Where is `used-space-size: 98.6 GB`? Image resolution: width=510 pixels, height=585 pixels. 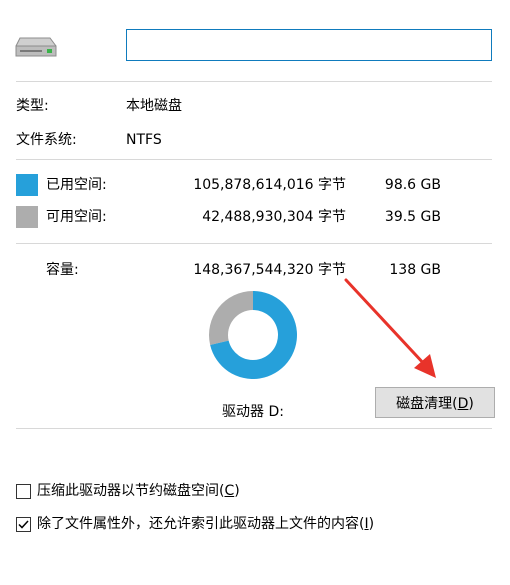
used-space-size: 98.6 GB is located at coordinates (412, 185).